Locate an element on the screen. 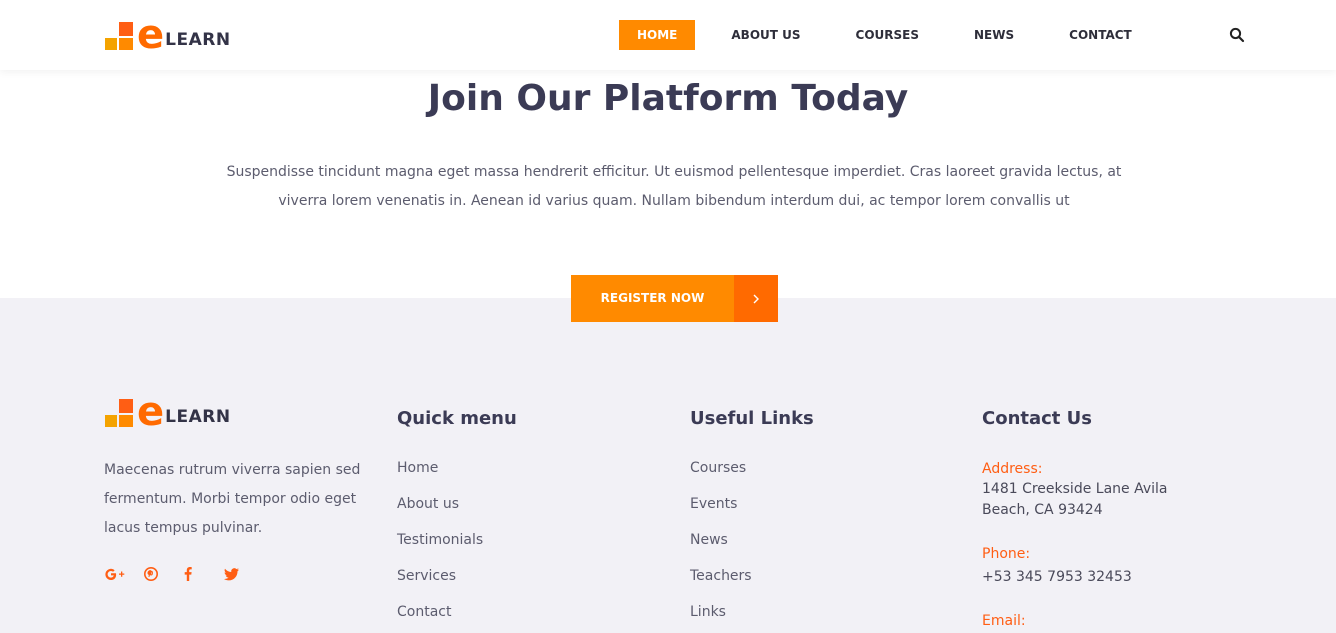 The width and height of the screenshot is (1336, 633). contact-us-title: Contact Us is located at coordinates (1037, 418).